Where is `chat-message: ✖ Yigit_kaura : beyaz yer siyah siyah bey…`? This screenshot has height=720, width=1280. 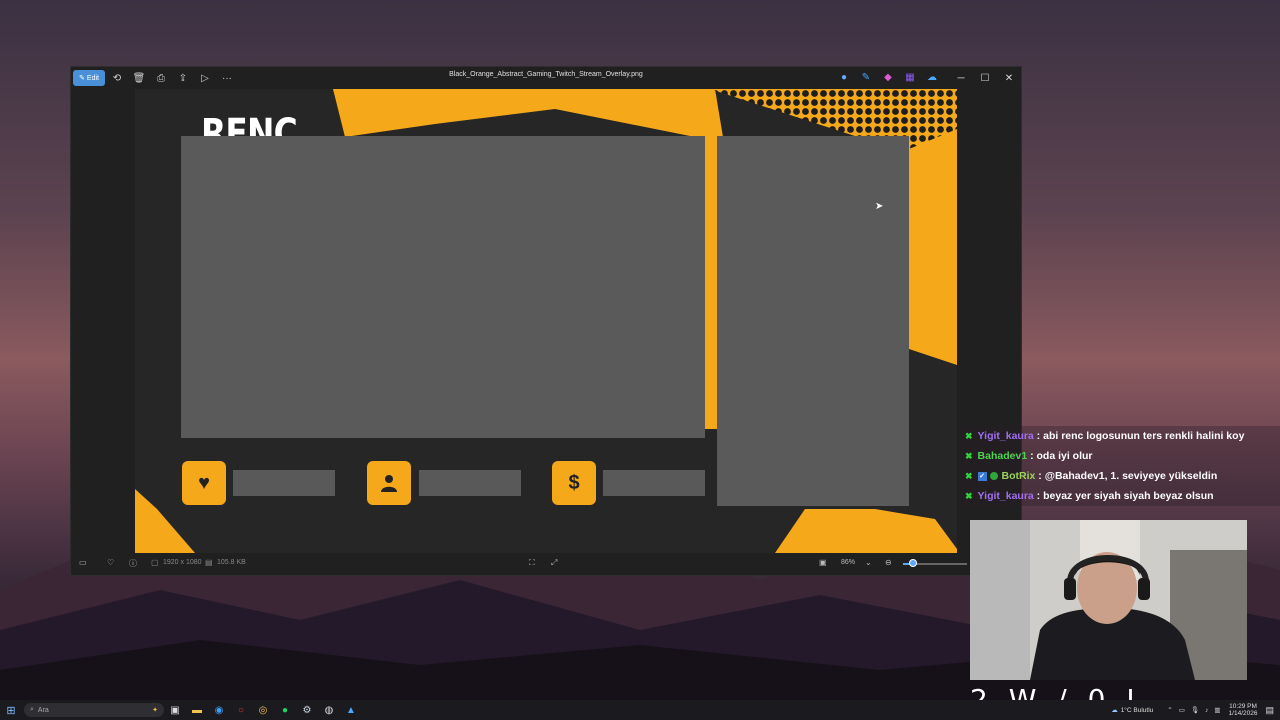 chat-message: ✖ Yigit_kaura : beyaz yer siyah siyah bey… is located at coordinates (1121, 496).